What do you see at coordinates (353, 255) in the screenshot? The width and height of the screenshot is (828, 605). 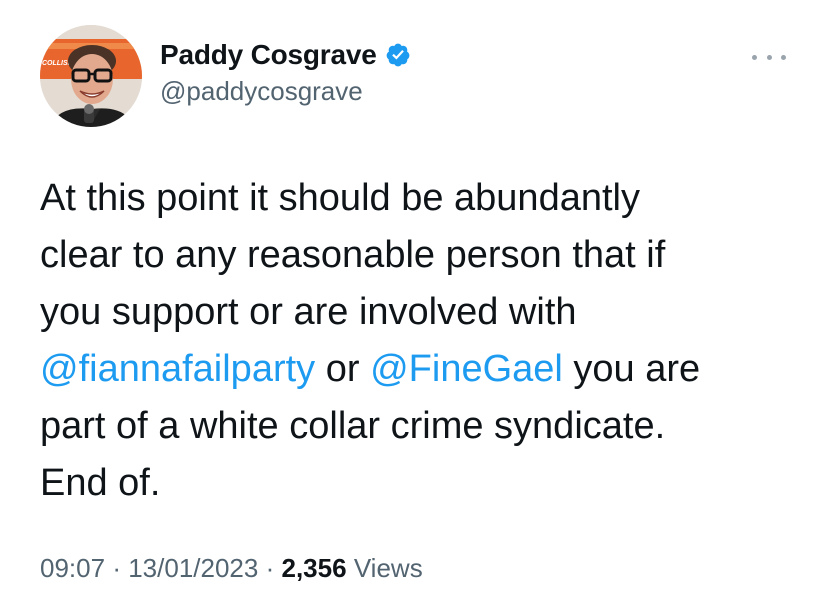 I see `tweet-line: clear to any reasonable person that if` at bounding box center [353, 255].